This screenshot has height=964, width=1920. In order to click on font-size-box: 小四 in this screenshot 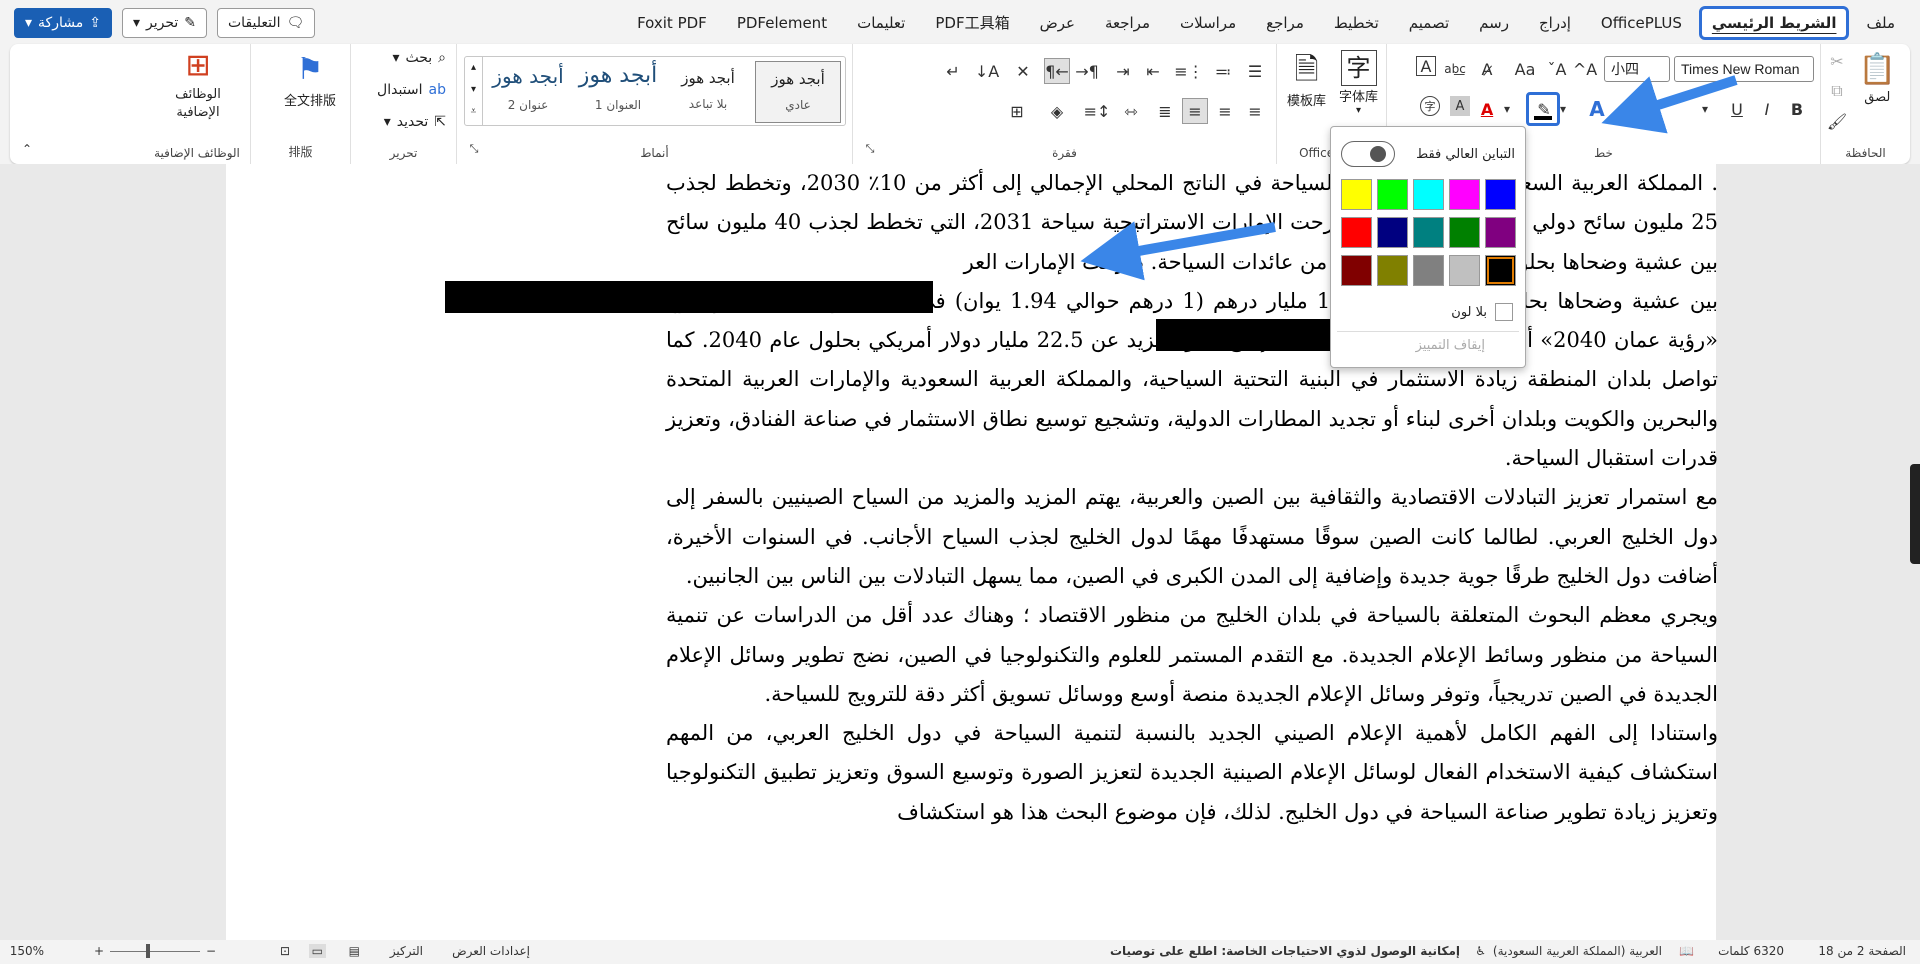, I will do `click(1637, 69)`.